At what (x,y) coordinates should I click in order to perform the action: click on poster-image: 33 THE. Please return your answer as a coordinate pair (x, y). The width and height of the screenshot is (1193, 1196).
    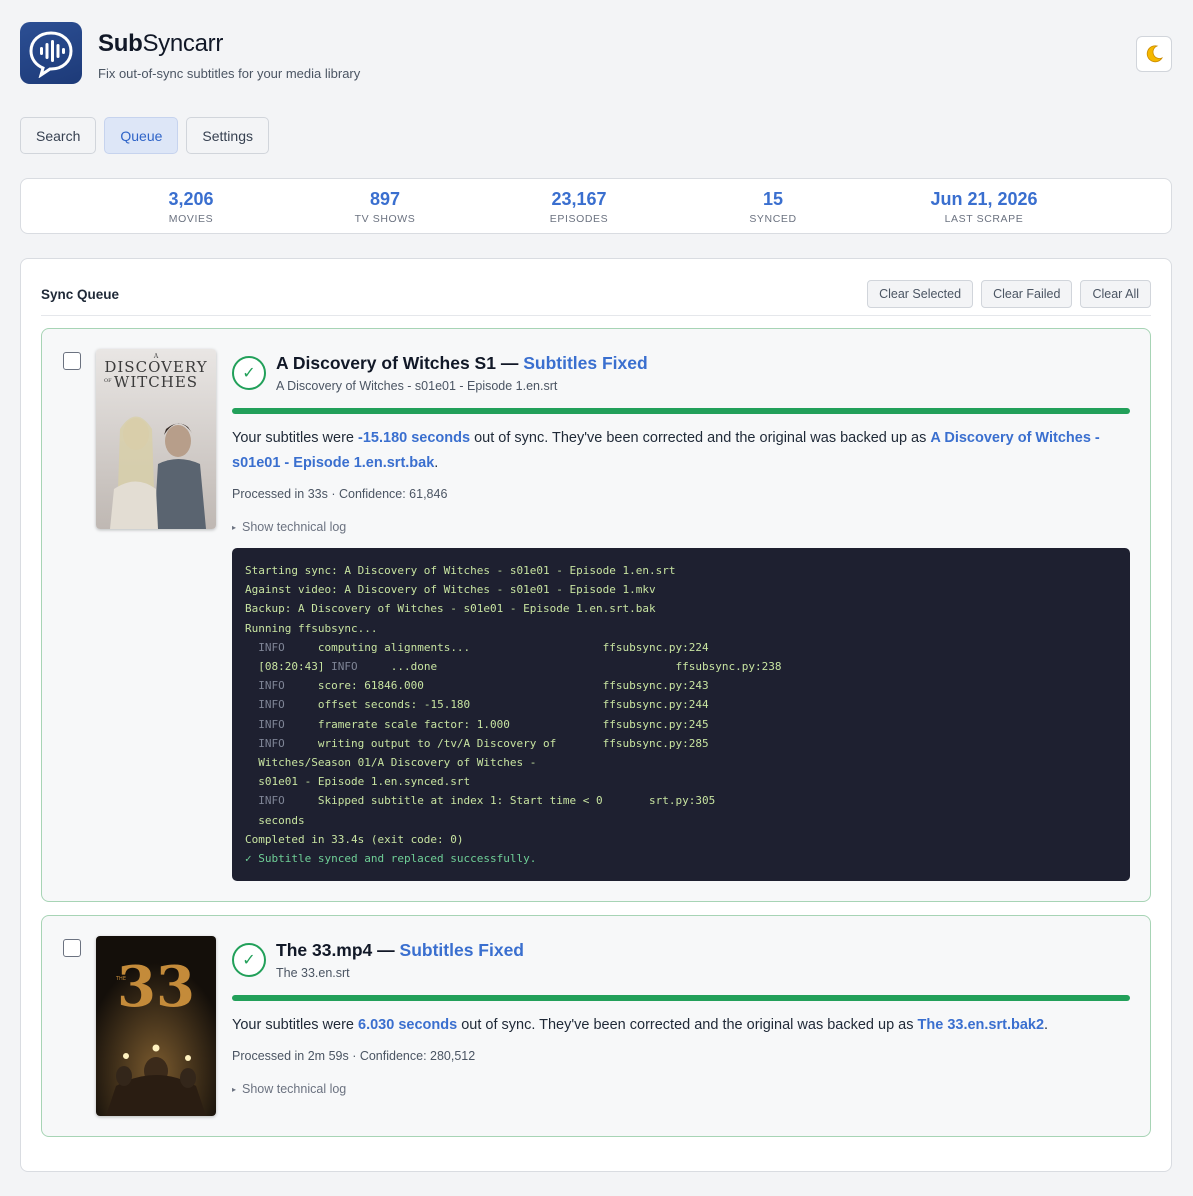
    Looking at the image, I should click on (156, 1026).